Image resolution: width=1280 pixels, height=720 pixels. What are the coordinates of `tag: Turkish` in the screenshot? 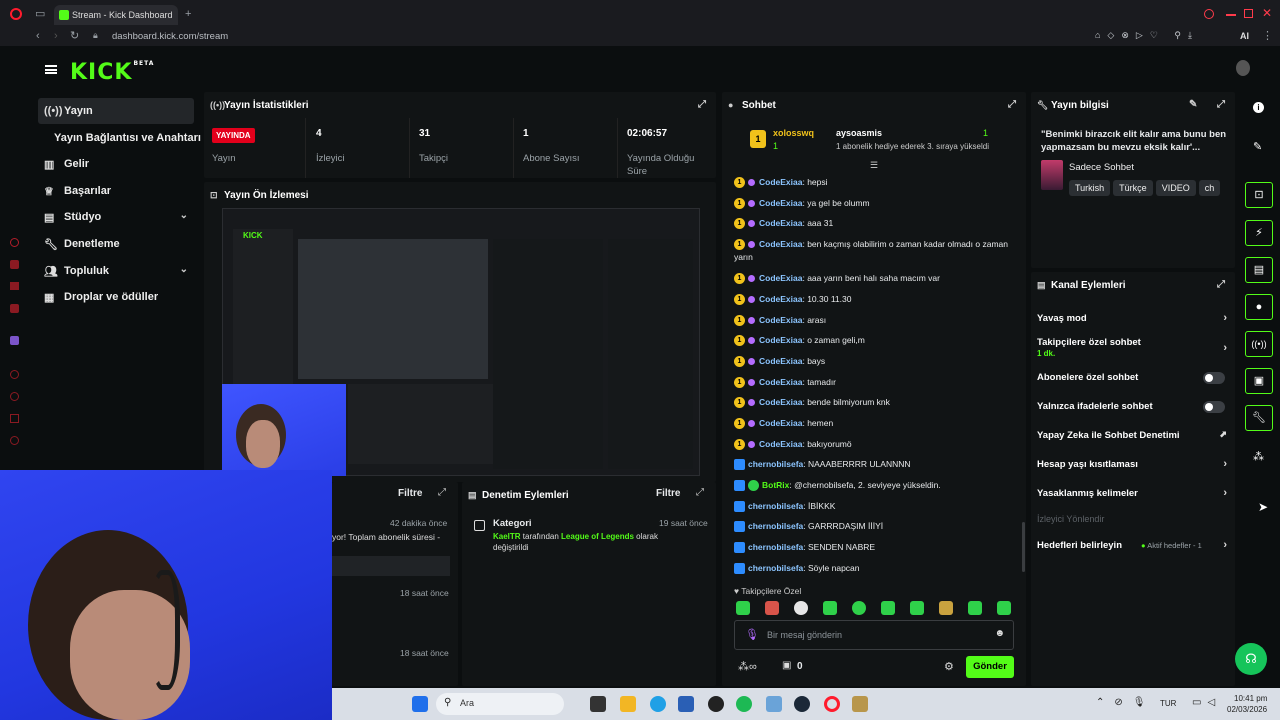 It's located at (1090, 188).